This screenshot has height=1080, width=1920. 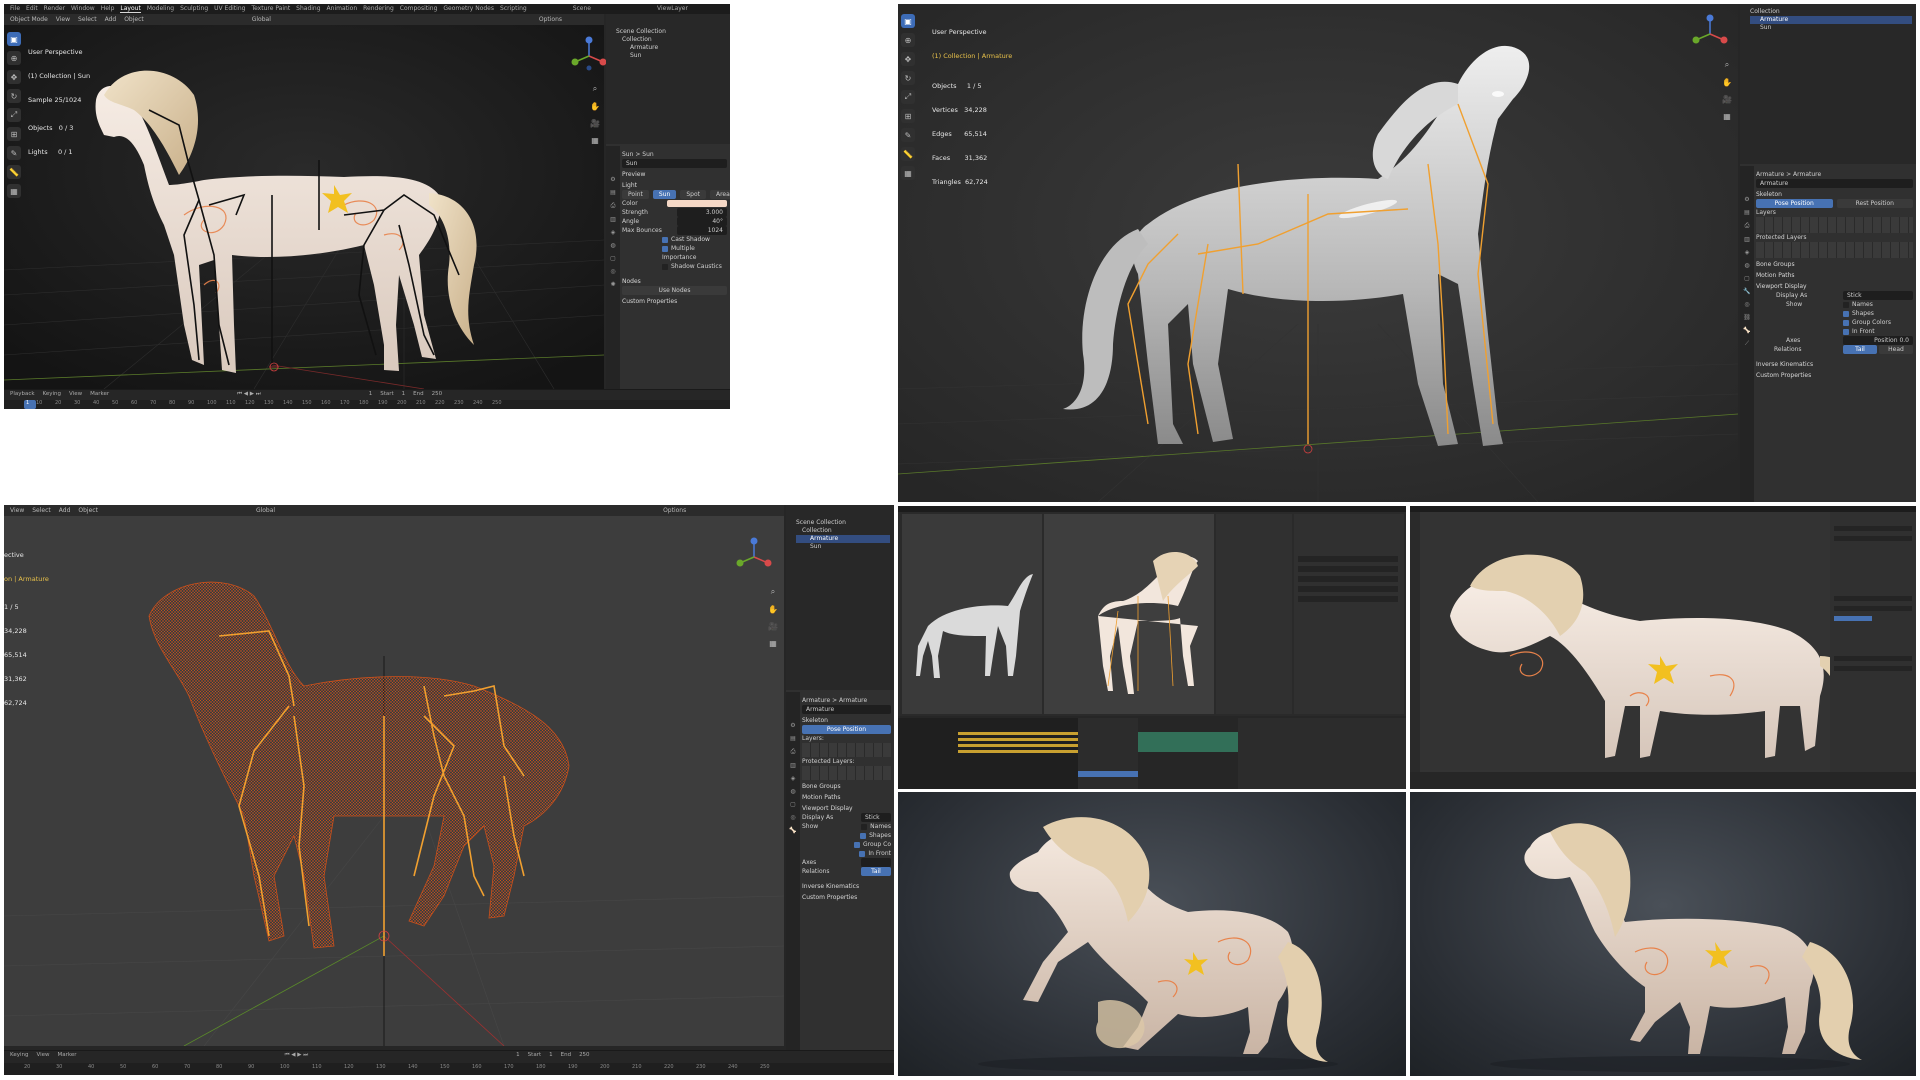 What do you see at coordinates (846, 786) in the screenshot?
I see `bone-groups-section: Bone Groups` at bounding box center [846, 786].